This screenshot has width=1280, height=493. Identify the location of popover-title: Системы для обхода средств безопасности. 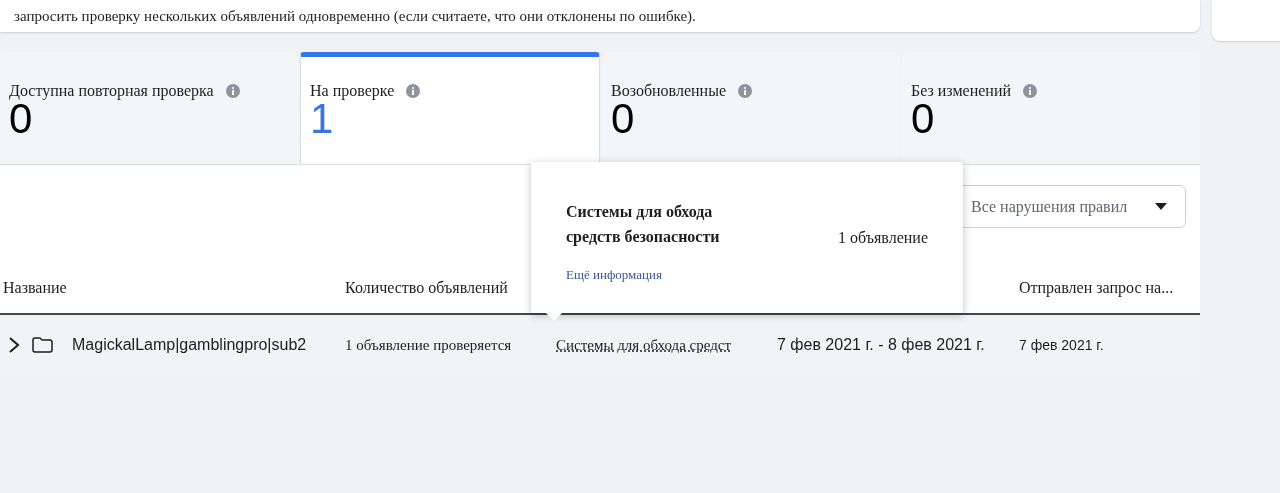
(643, 225).